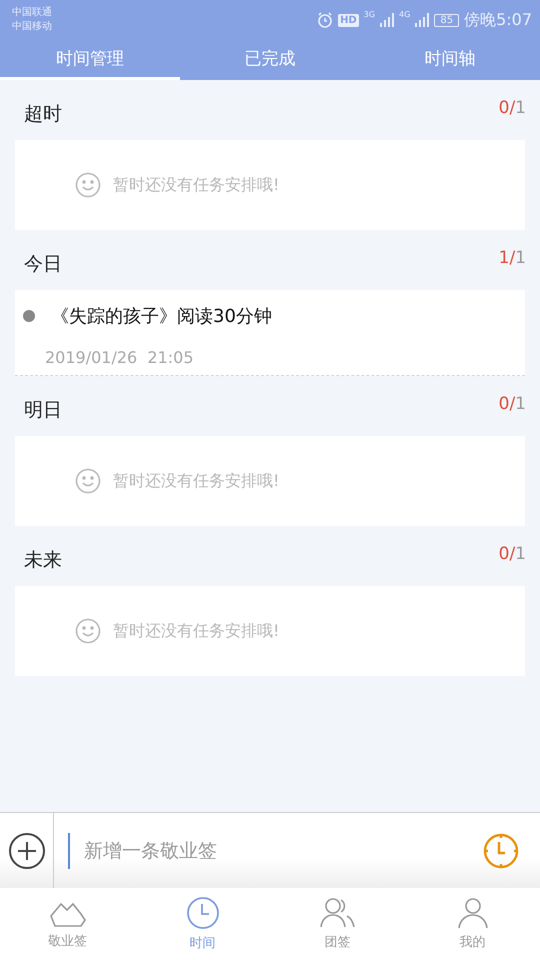  What do you see at coordinates (348, 20) in the screenshot?
I see `hd-indicator: HD` at bounding box center [348, 20].